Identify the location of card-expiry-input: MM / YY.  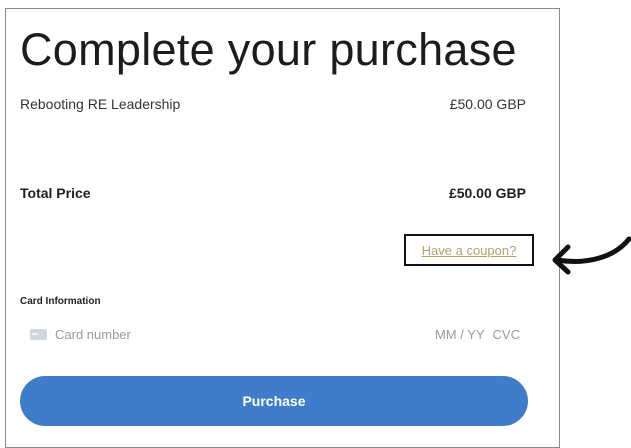
(460, 334).